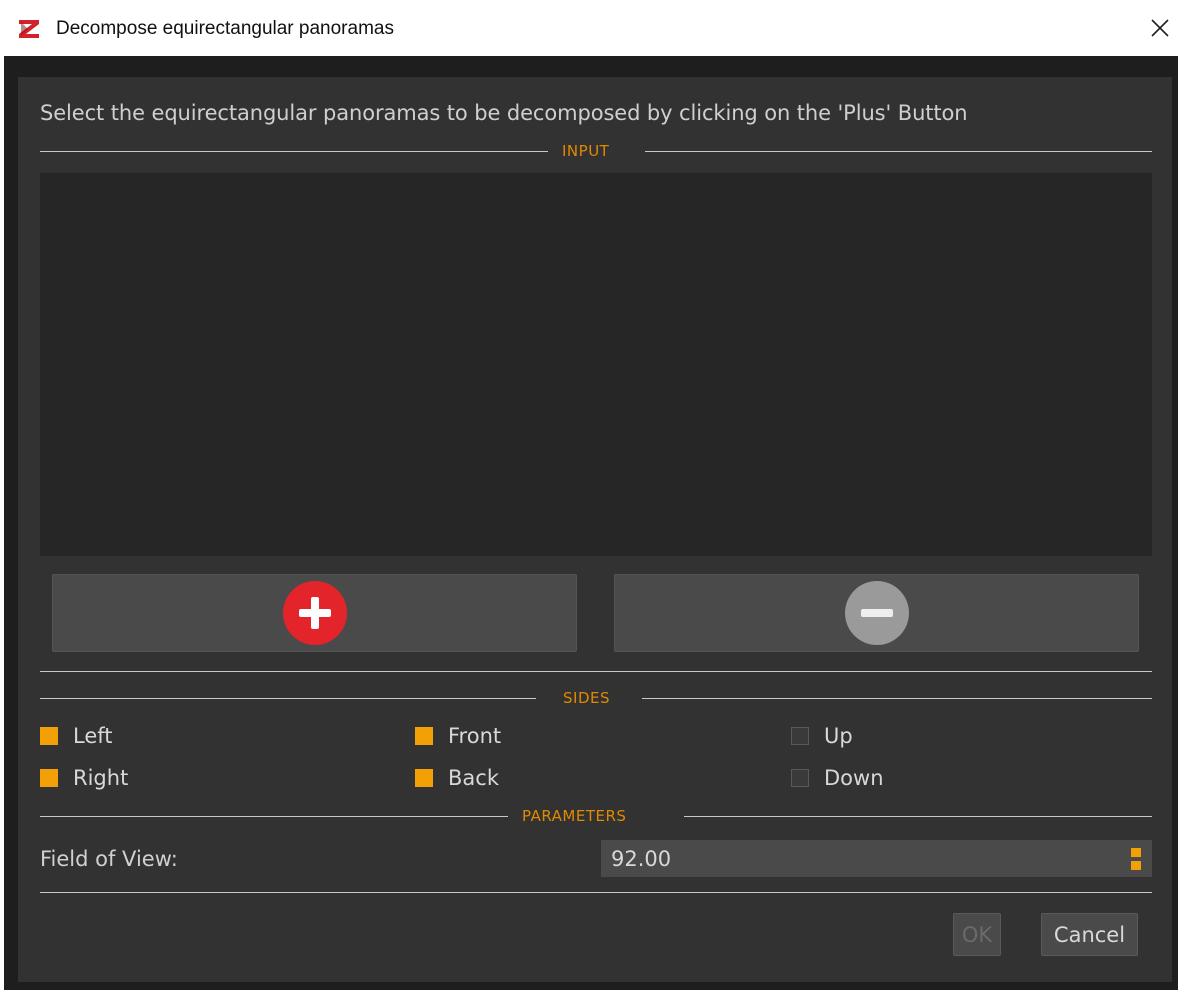  Describe the element at coordinates (1136, 859) in the screenshot. I see `fov-spin-arrows` at that location.